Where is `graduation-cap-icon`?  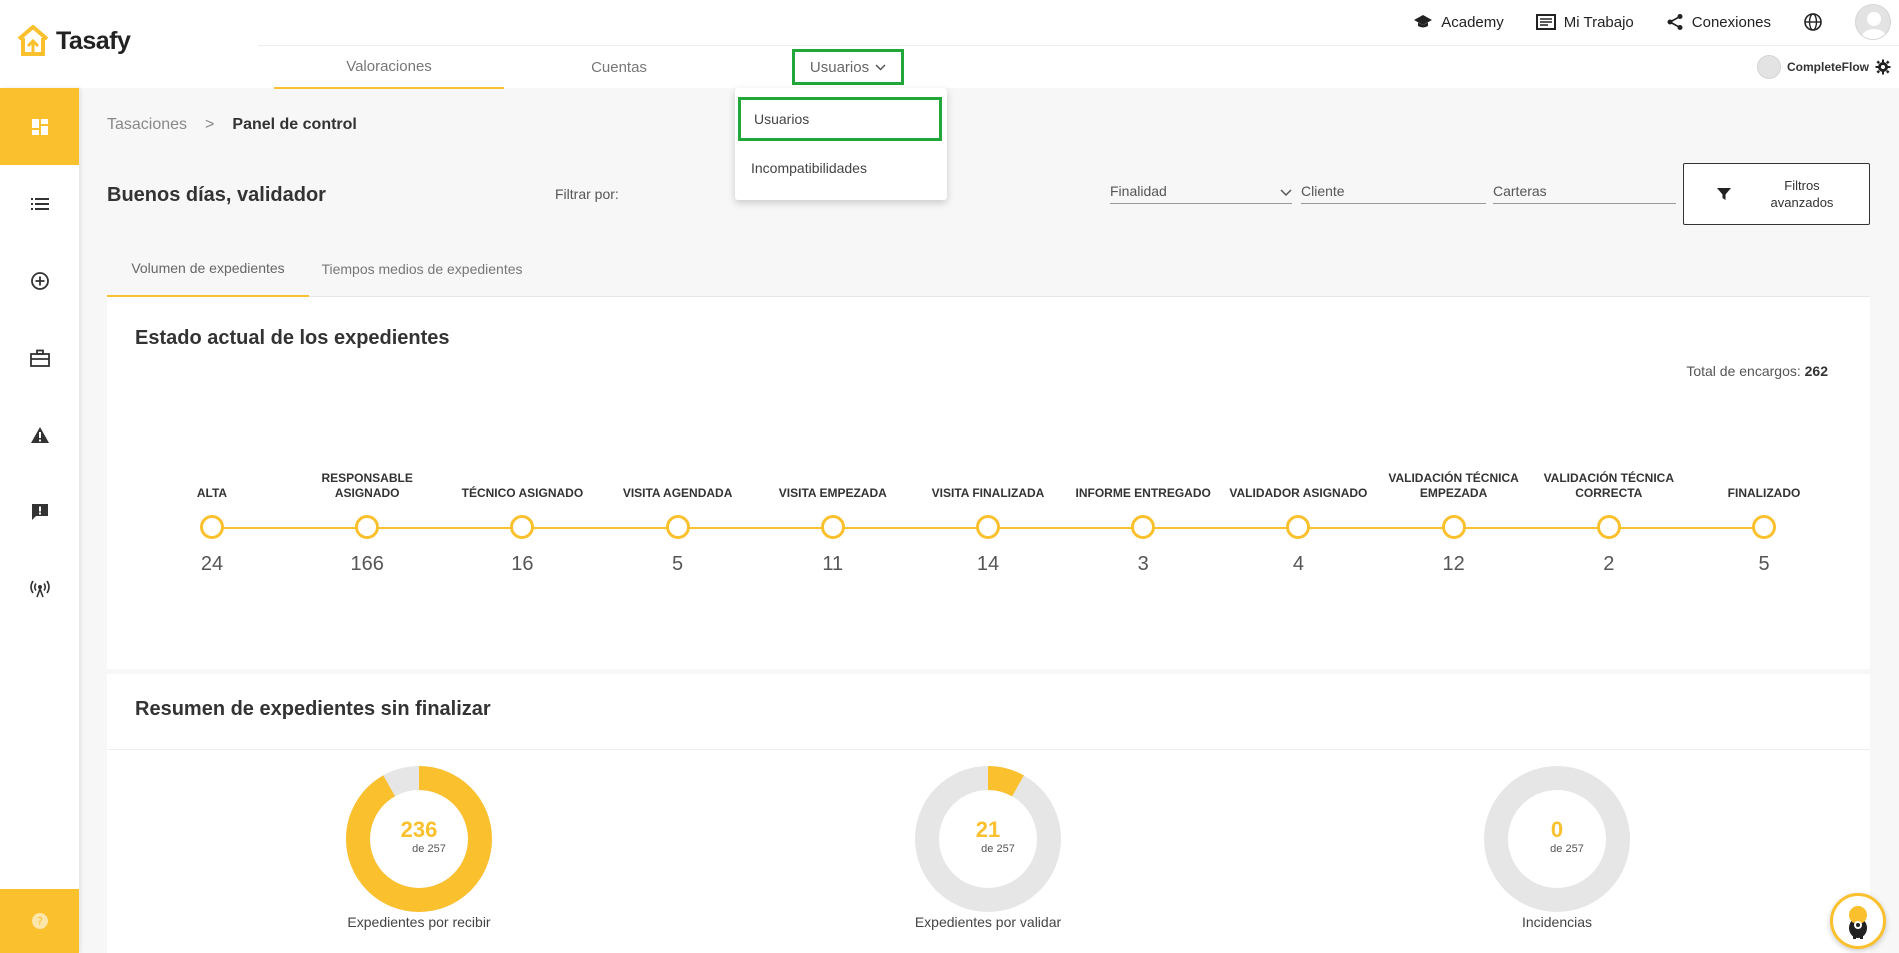
graduation-cap-icon is located at coordinates (1423, 21).